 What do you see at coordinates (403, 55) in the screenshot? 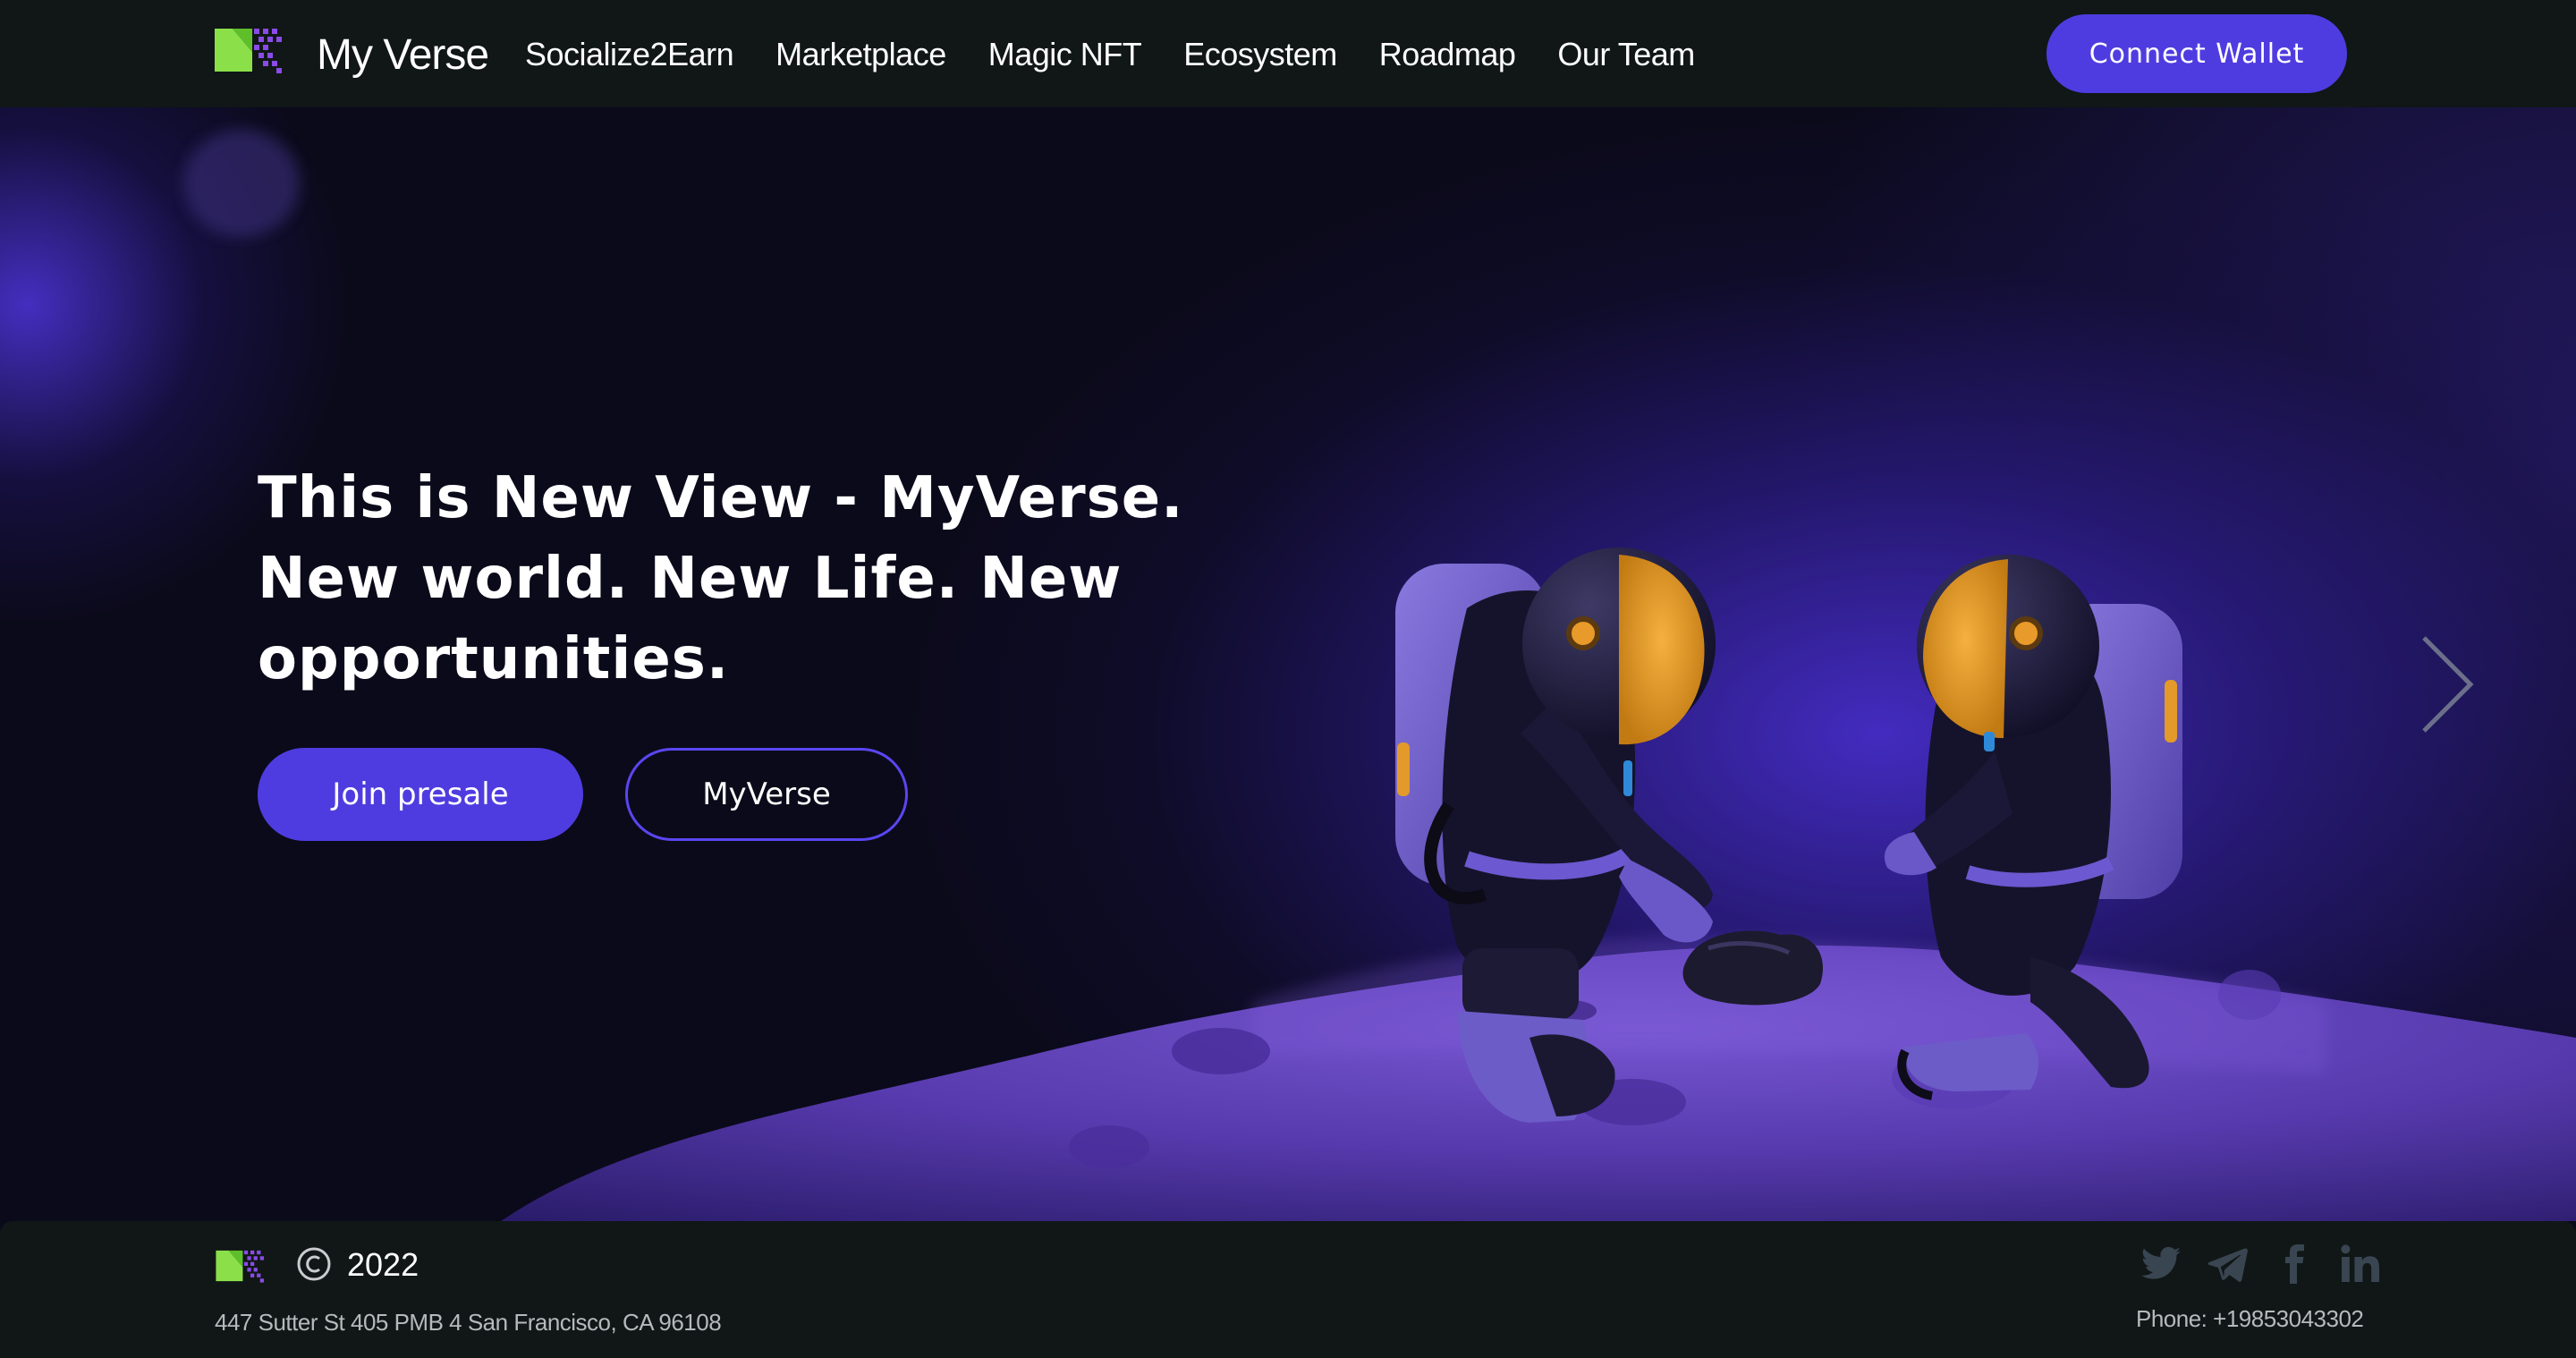
I see `brand-name: My Verse` at bounding box center [403, 55].